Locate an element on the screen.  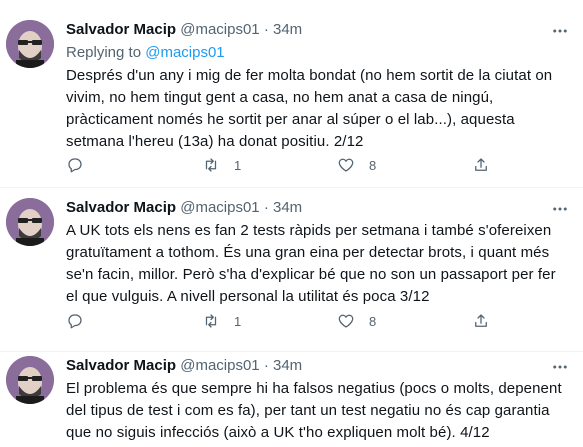
replying-label: Replying to is located at coordinates (104, 52).